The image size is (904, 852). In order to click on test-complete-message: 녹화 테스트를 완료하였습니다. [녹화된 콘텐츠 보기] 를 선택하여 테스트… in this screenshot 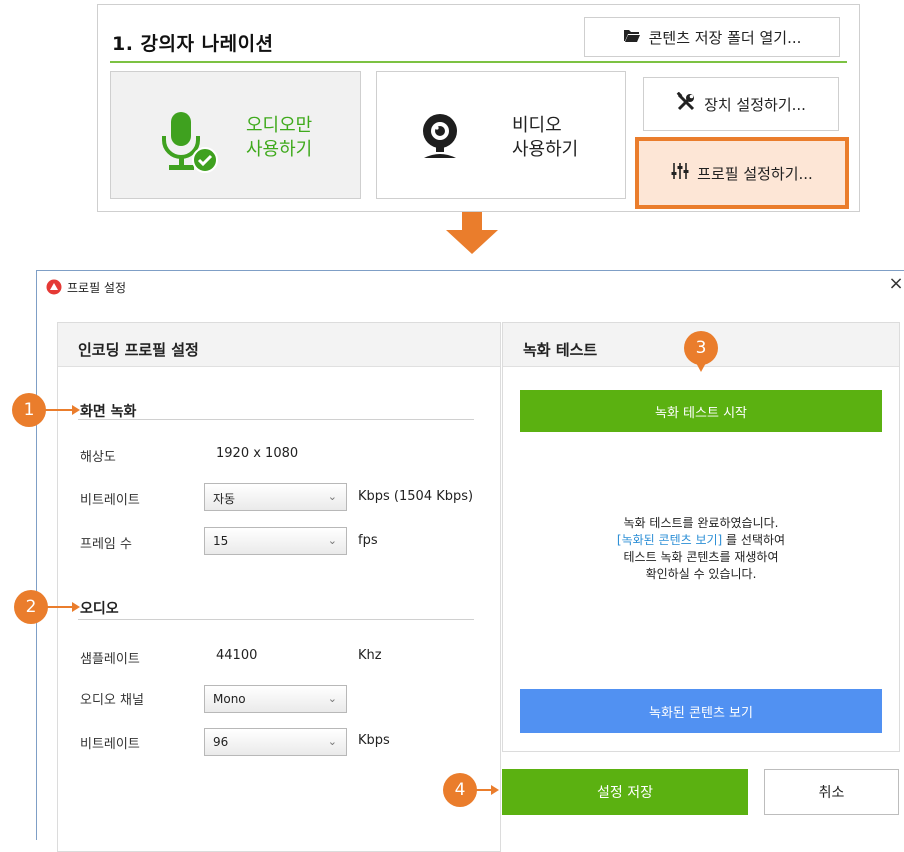, I will do `click(701, 549)`.